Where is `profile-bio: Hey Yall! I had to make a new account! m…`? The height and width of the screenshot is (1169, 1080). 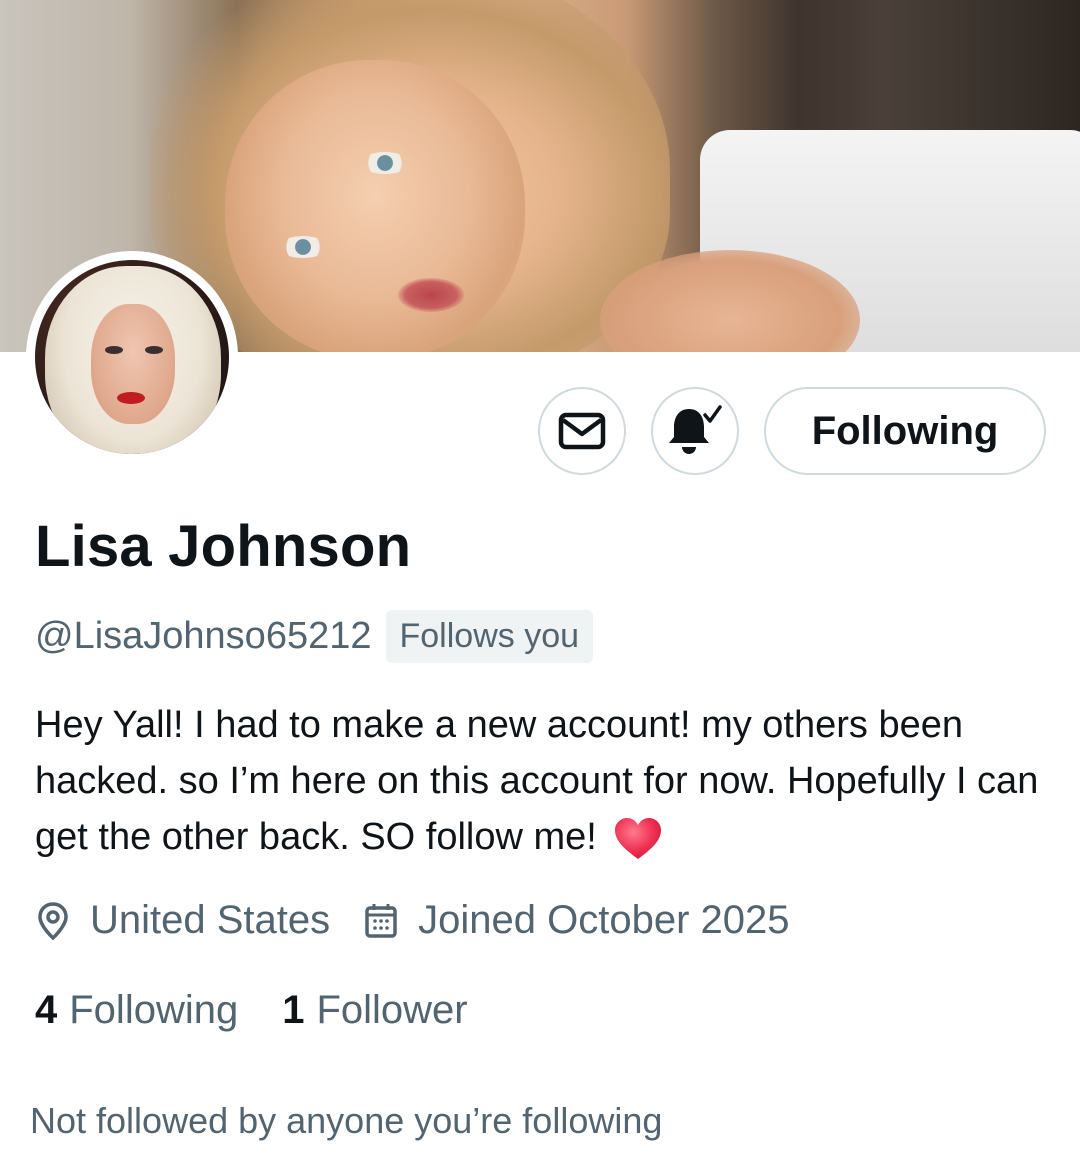 profile-bio: Hey Yall! I had to make a new account! m… is located at coordinates (540, 781).